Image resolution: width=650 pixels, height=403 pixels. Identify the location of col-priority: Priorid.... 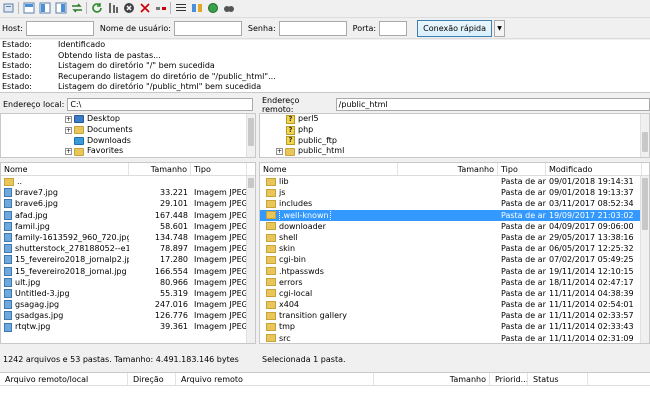
(509, 379).